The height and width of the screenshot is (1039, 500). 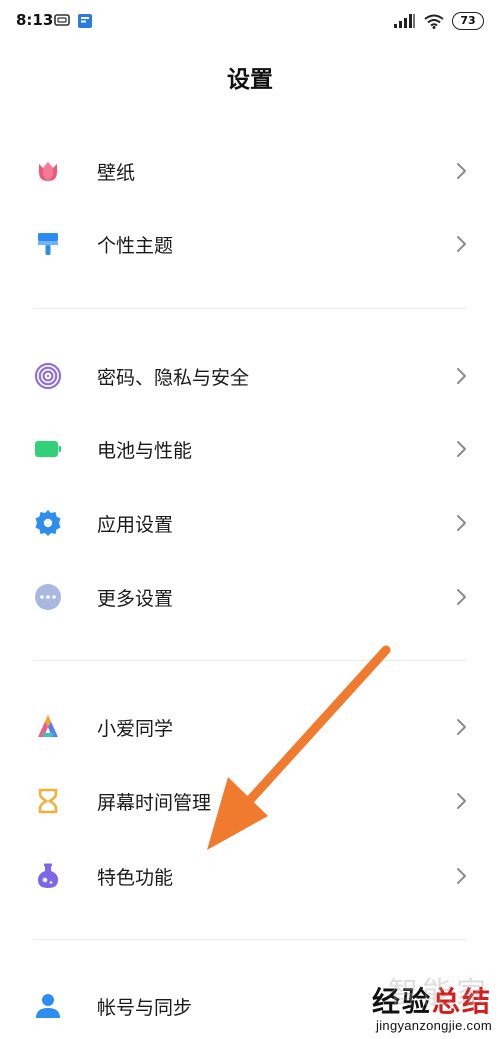 What do you see at coordinates (62, 20) in the screenshot?
I see `screen-cast-icon` at bounding box center [62, 20].